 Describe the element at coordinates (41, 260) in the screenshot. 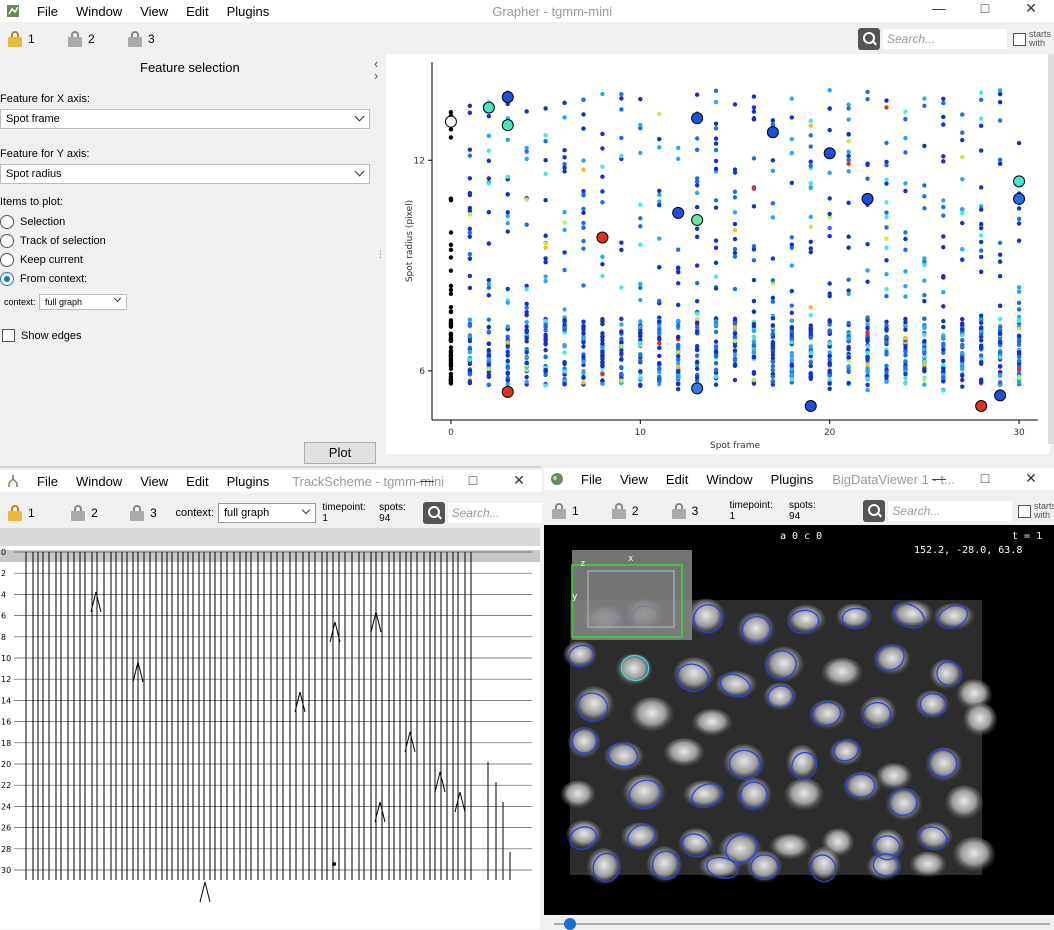

I see `radio-keep-current: Keep current` at that location.